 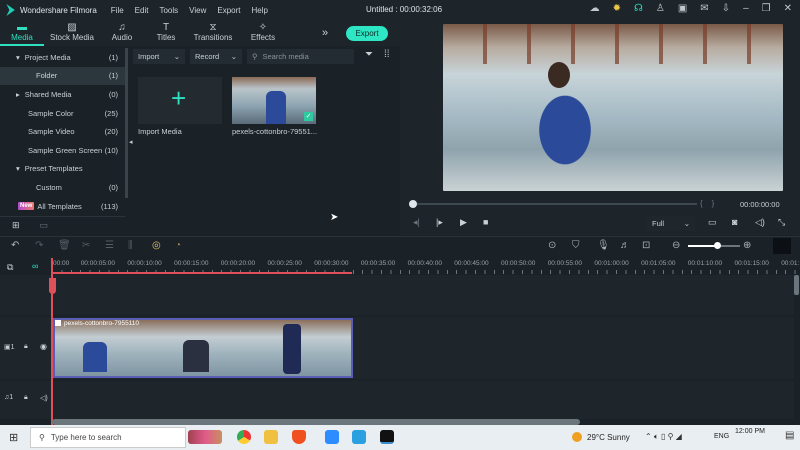 I want to click on brave-icon, so click(x=299, y=437).